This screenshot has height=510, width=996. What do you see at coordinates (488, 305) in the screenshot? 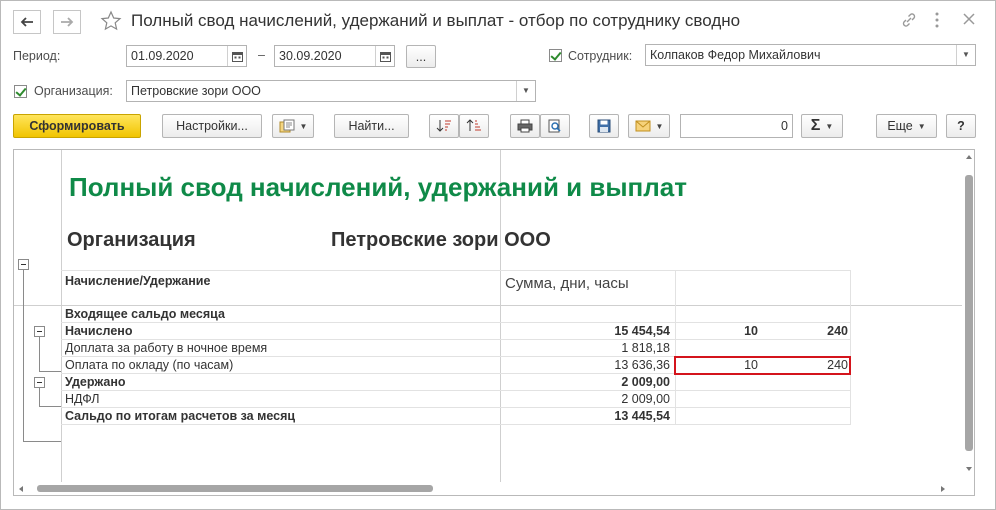
I see `header-divider` at bounding box center [488, 305].